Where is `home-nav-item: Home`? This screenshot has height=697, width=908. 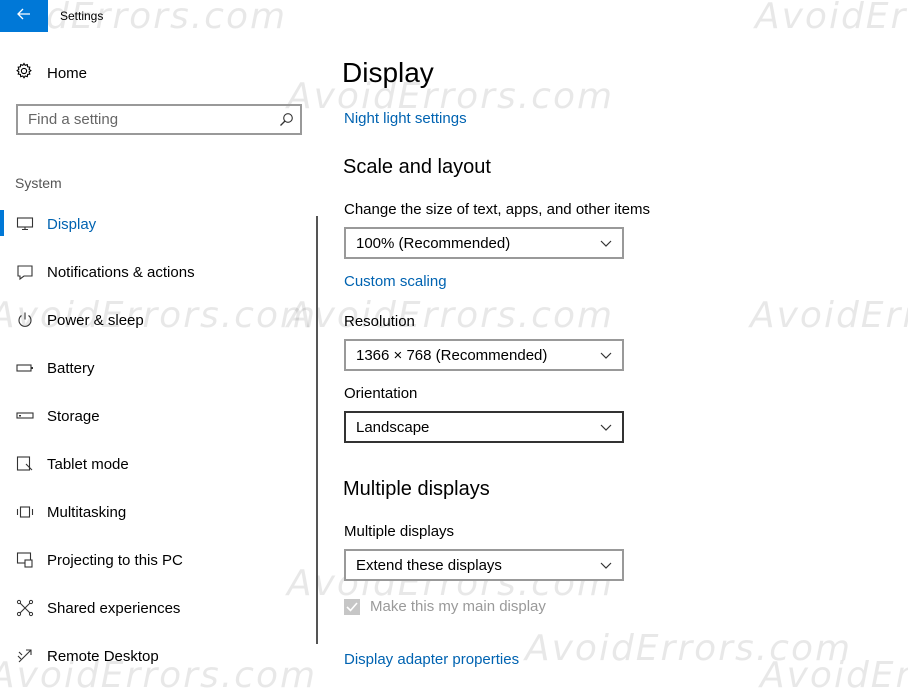 home-nav-item: Home is located at coordinates (51, 73).